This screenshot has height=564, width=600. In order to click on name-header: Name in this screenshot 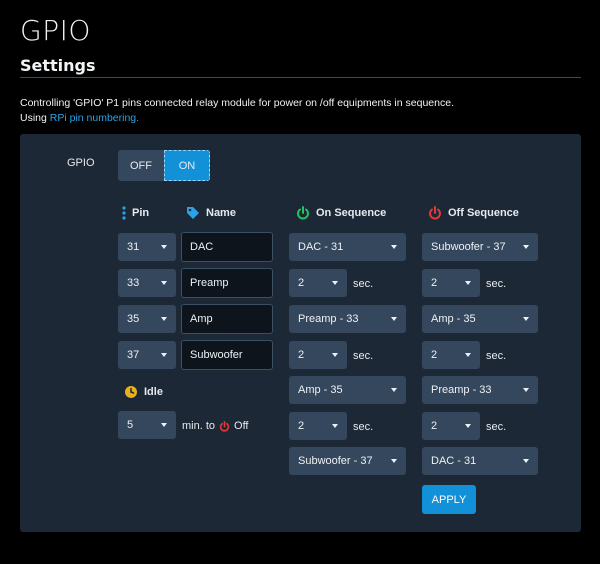, I will do `click(211, 213)`.